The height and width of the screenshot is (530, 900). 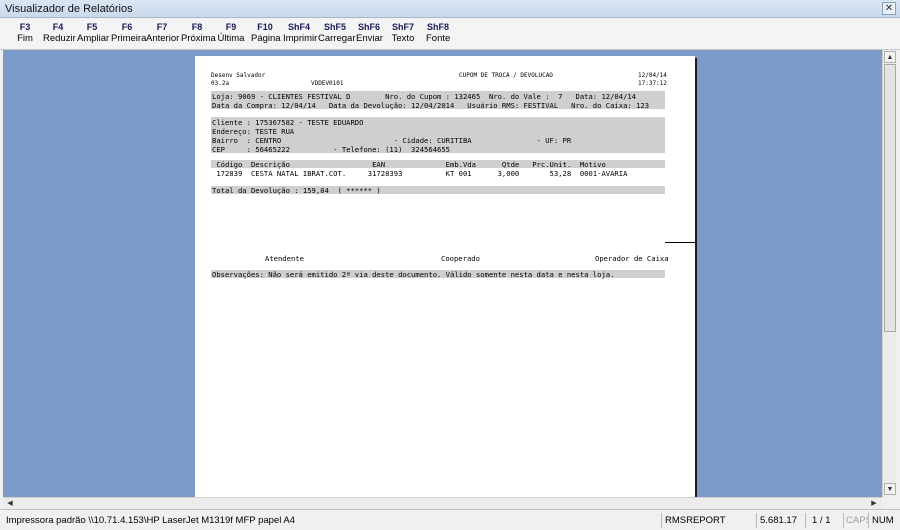 What do you see at coordinates (883, 520) in the screenshot?
I see `status-num: NUM` at bounding box center [883, 520].